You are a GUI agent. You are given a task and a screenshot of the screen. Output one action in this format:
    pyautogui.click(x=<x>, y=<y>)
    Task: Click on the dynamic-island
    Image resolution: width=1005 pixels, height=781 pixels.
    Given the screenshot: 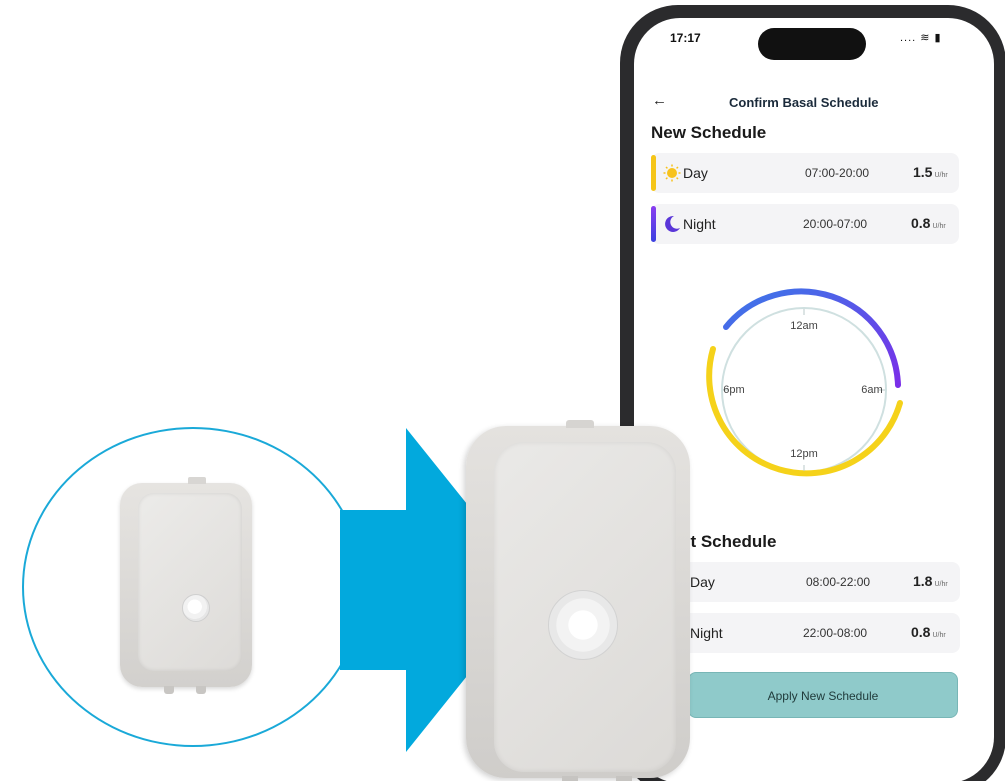 What is the action you would take?
    pyautogui.click(x=812, y=44)
    